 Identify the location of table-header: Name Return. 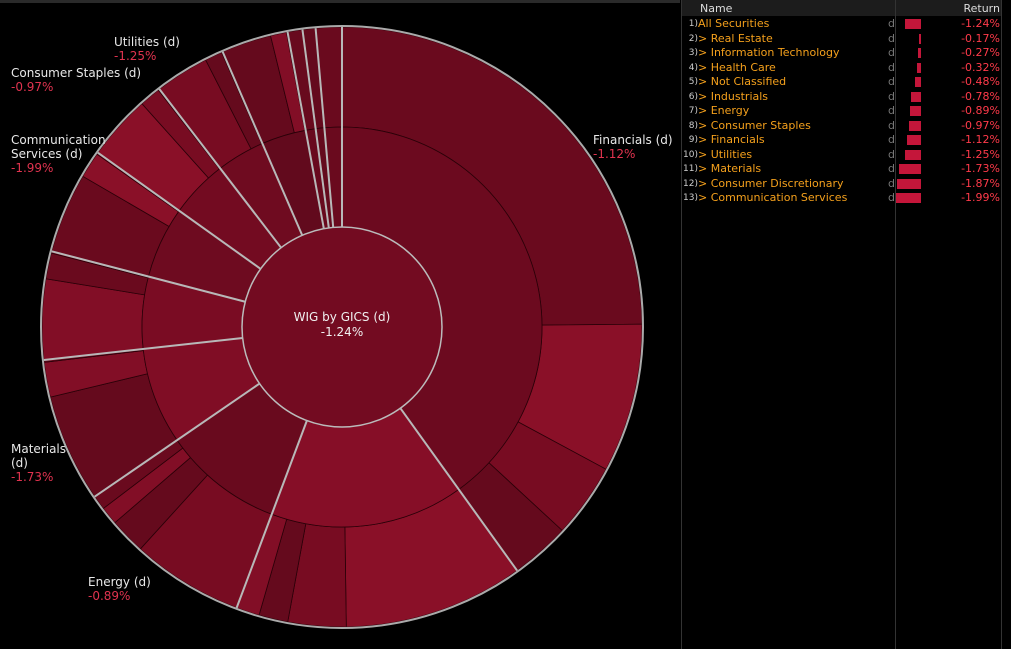
(842, 8).